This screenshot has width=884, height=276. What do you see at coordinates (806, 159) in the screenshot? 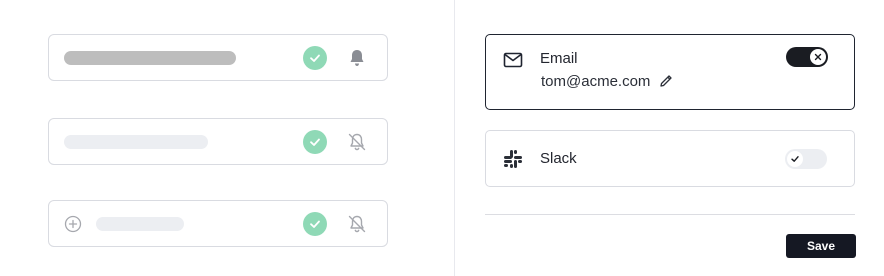
I see `slack-toggle` at bounding box center [806, 159].